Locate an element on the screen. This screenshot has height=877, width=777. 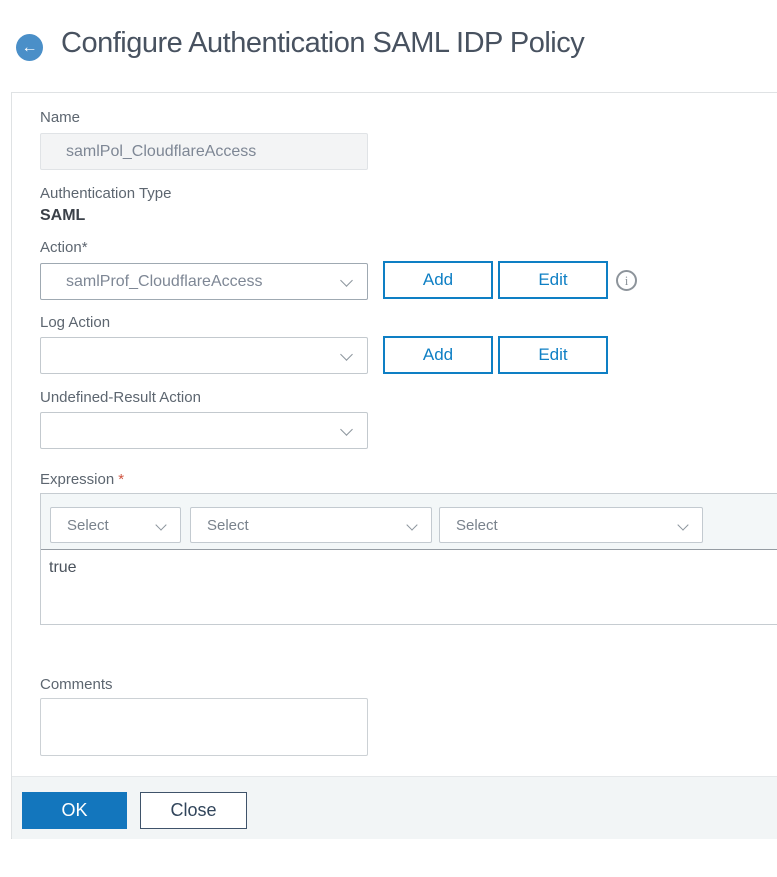
expression-operand-select-3: Select is located at coordinates (571, 525).